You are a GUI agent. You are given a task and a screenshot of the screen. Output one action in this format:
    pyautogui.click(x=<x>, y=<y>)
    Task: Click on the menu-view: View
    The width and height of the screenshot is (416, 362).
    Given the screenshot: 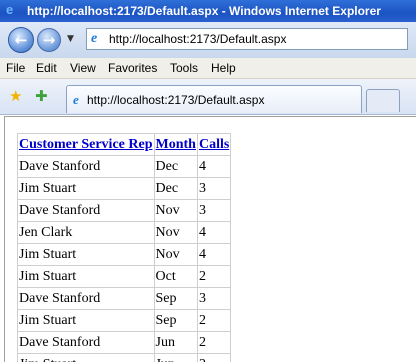 What is the action you would take?
    pyautogui.click(x=83, y=68)
    